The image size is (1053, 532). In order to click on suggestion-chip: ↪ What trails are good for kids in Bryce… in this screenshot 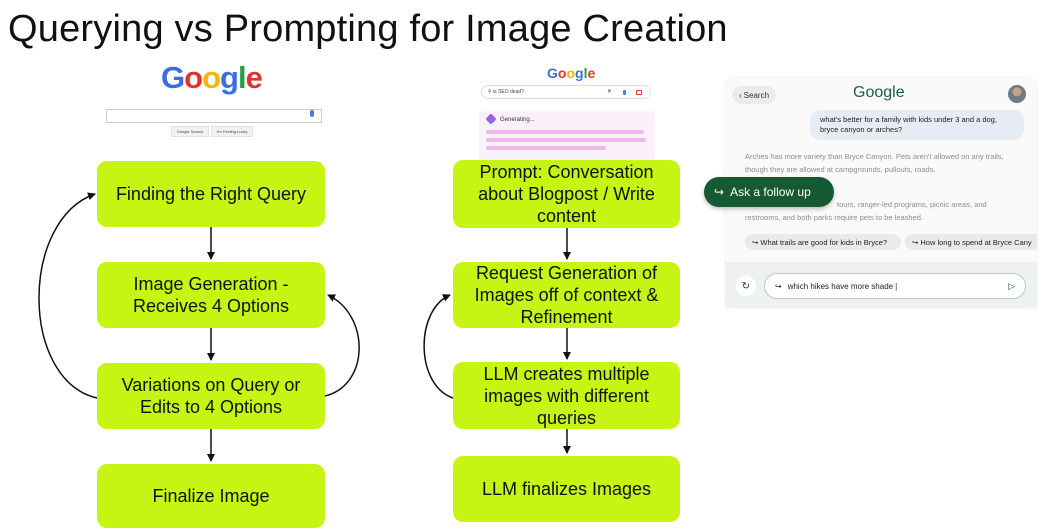, I will do `click(823, 242)`.